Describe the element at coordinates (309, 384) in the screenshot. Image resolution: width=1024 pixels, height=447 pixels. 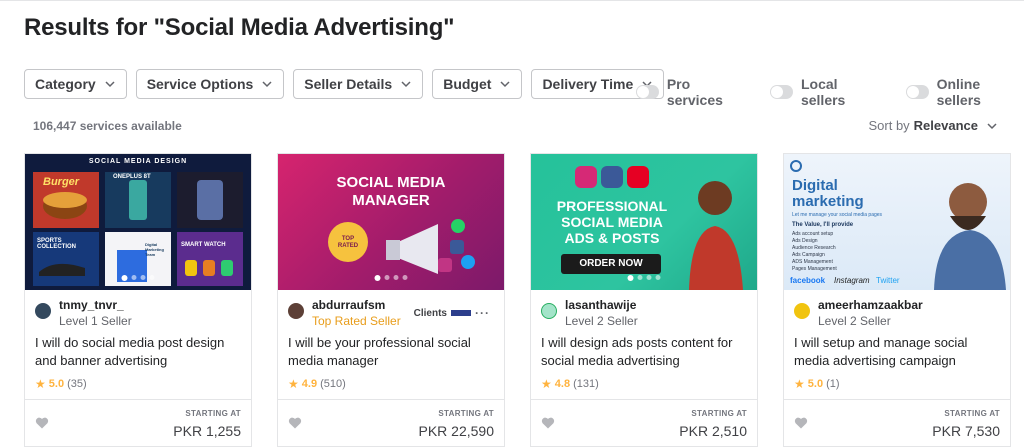
I see `rating-value: 4.9` at that location.